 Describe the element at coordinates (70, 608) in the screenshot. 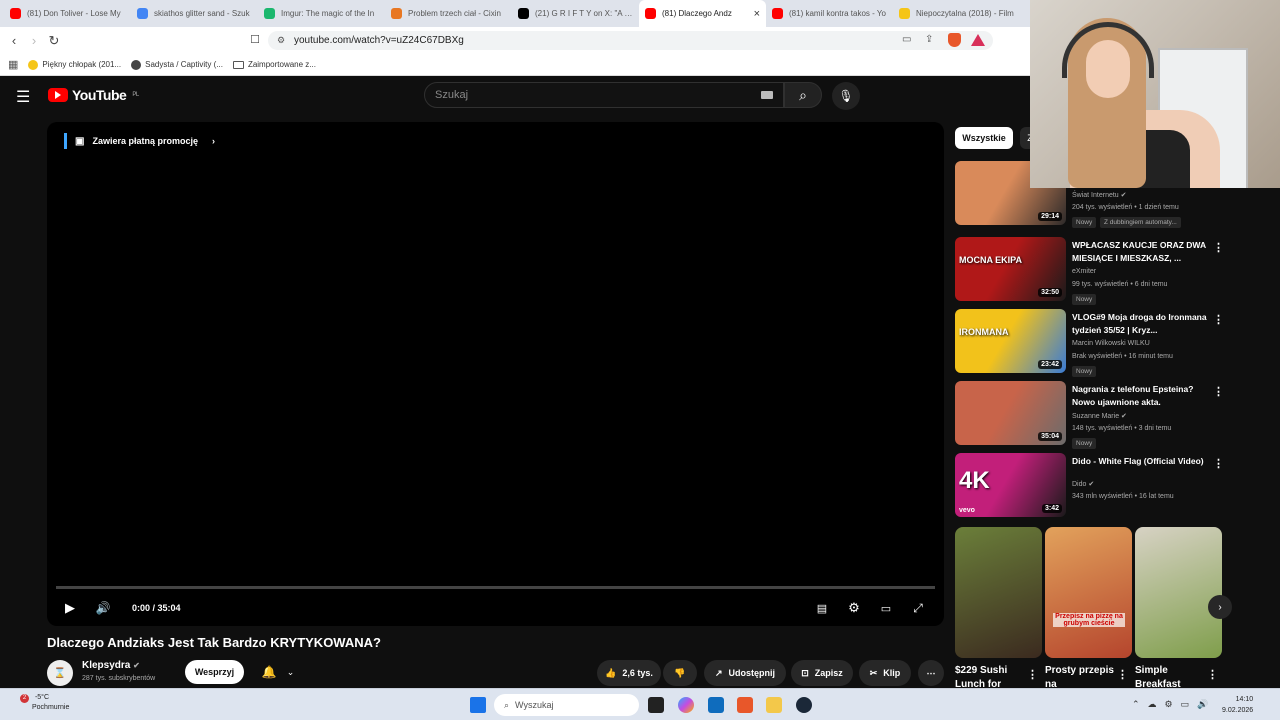

I see `play-icon: ▶` at that location.